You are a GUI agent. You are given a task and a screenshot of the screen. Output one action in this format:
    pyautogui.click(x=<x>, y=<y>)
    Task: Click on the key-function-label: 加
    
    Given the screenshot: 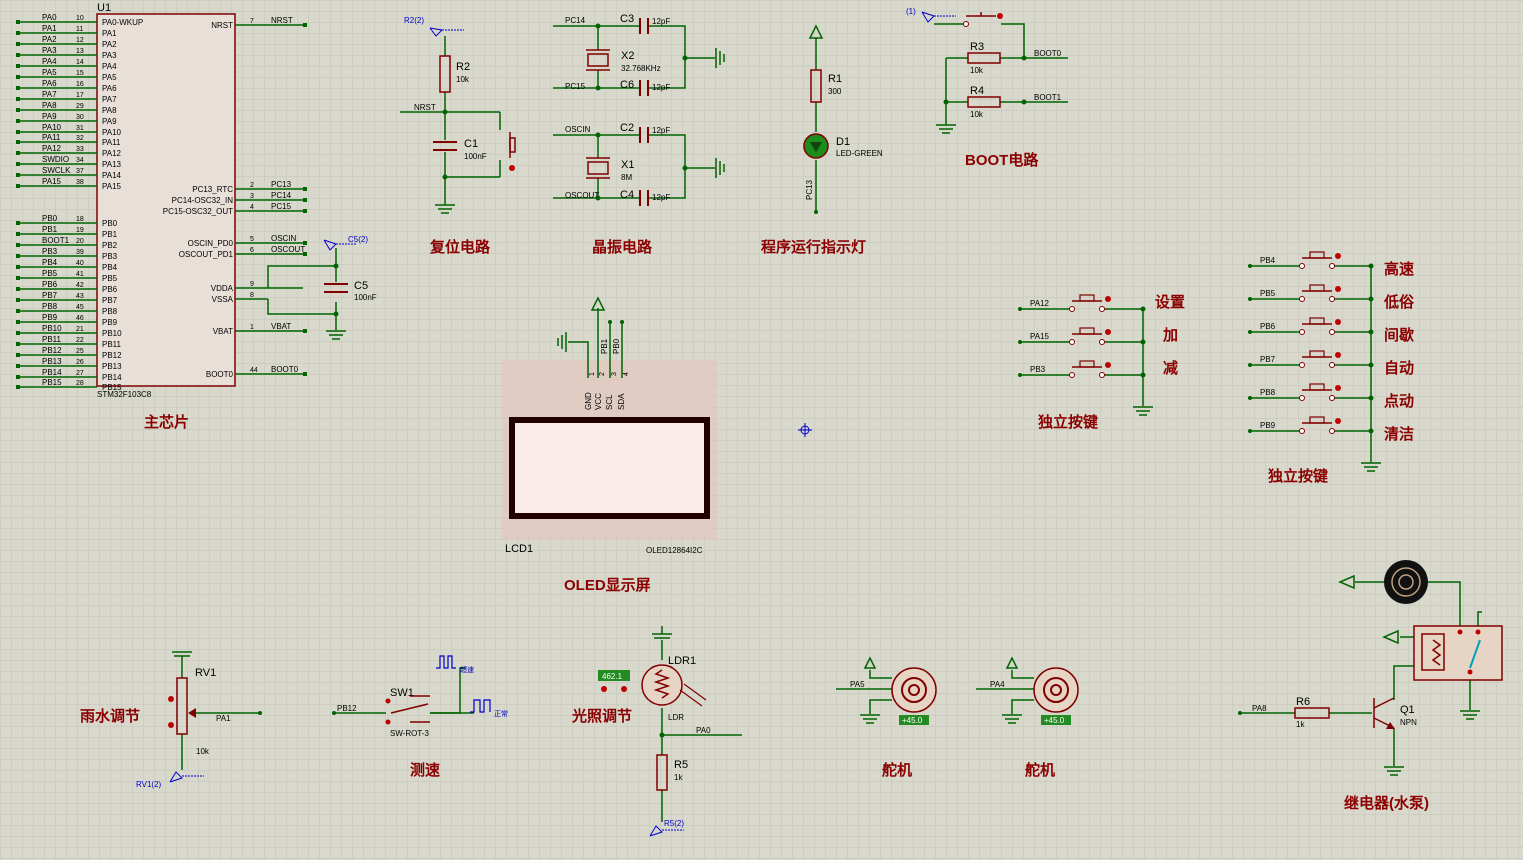 What is the action you would take?
    pyautogui.click(x=1170, y=335)
    